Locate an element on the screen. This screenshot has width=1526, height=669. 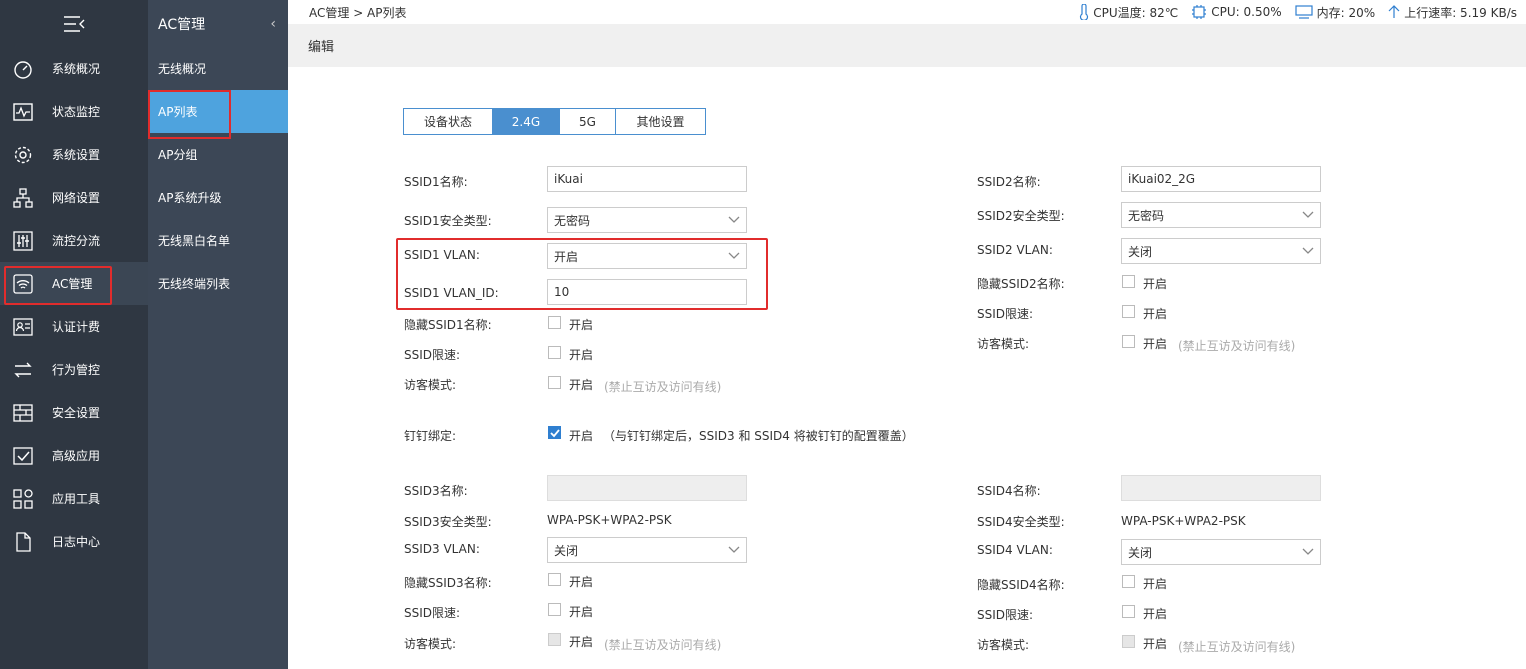
ssid2-guest-hint: (禁止互访及访问有线) is located at coordinates (1237, 346).